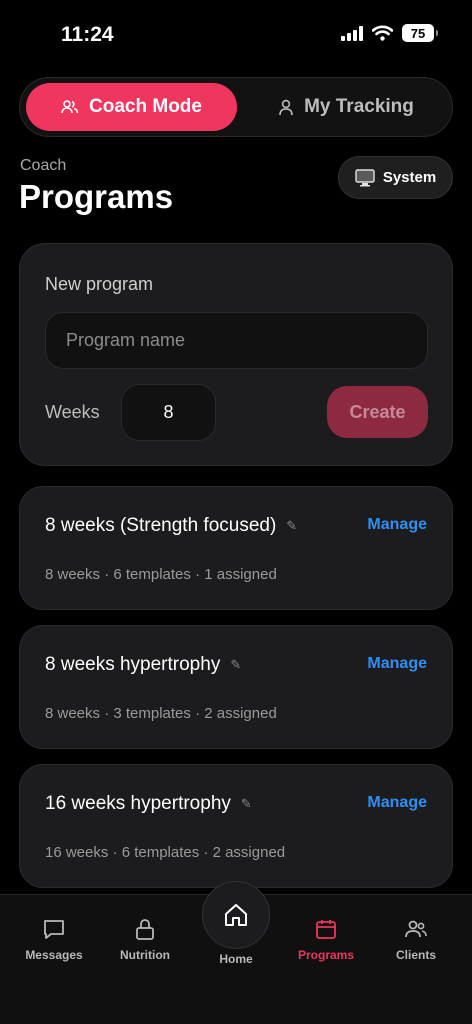 This screenshot has width=472, height=1024. I want to click on my-tracking-button: My Tracking, so click(346, 107).